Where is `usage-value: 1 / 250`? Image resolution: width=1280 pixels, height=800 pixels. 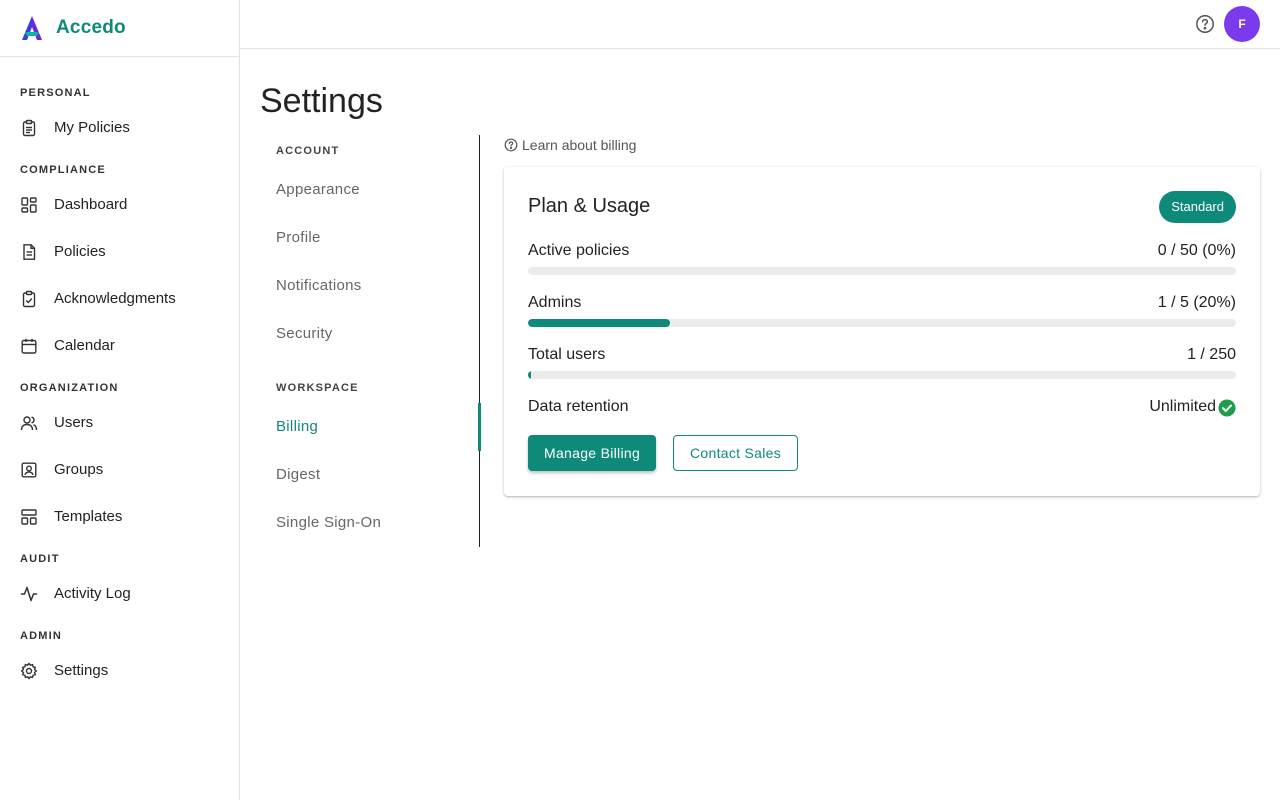 usage-value: 1 / 250 is located at coordinates (1211, 354).